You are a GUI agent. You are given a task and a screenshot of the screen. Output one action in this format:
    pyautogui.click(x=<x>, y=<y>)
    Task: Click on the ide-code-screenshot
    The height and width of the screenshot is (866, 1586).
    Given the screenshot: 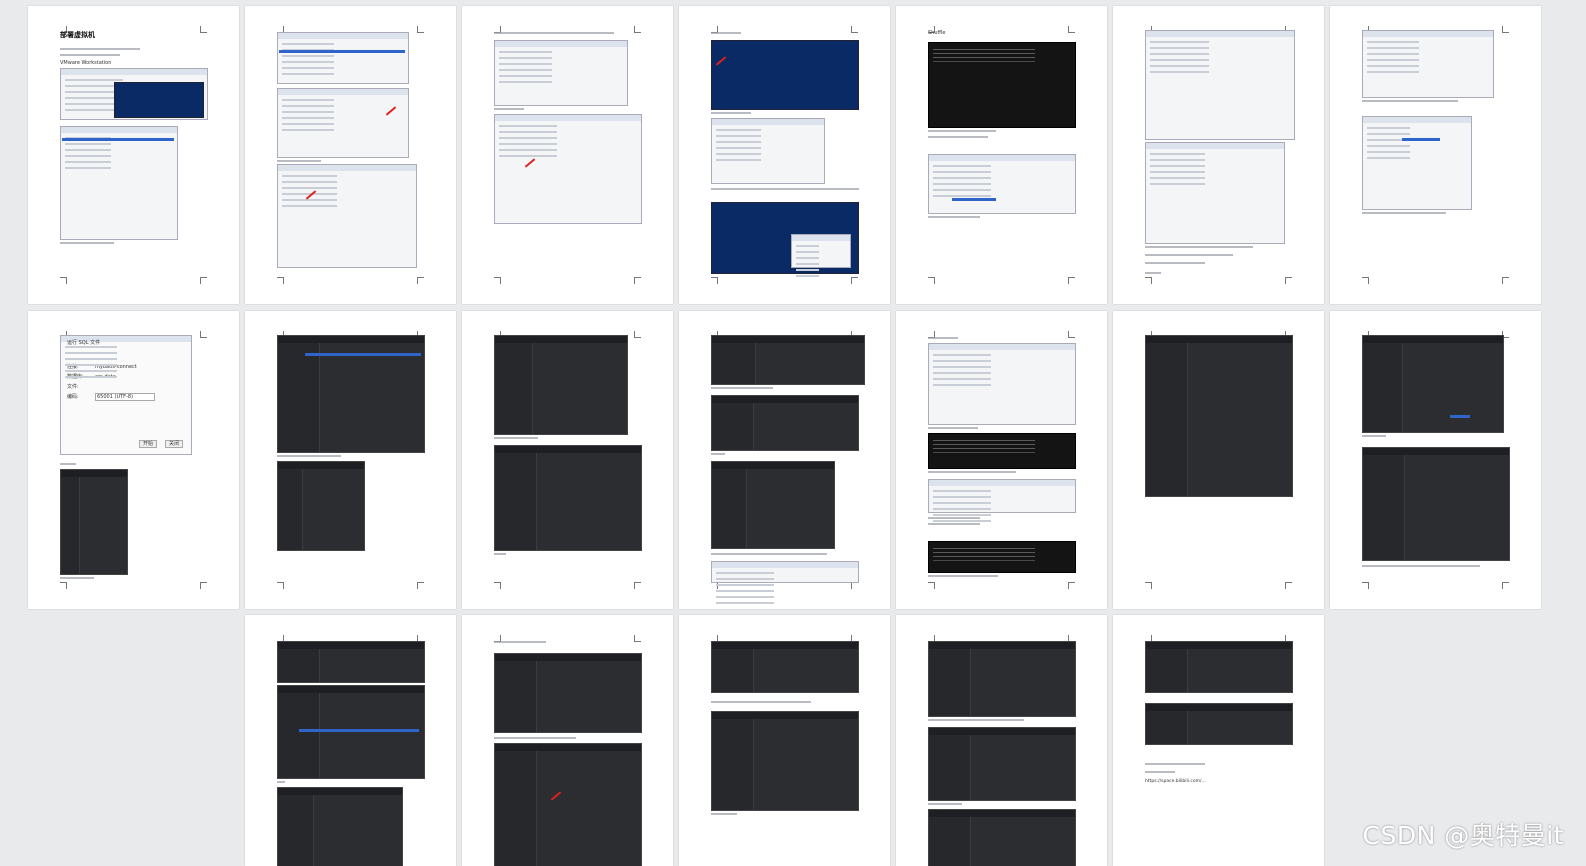 What is the action you would take?
    pyautogui.click(x=321, y=506)
    